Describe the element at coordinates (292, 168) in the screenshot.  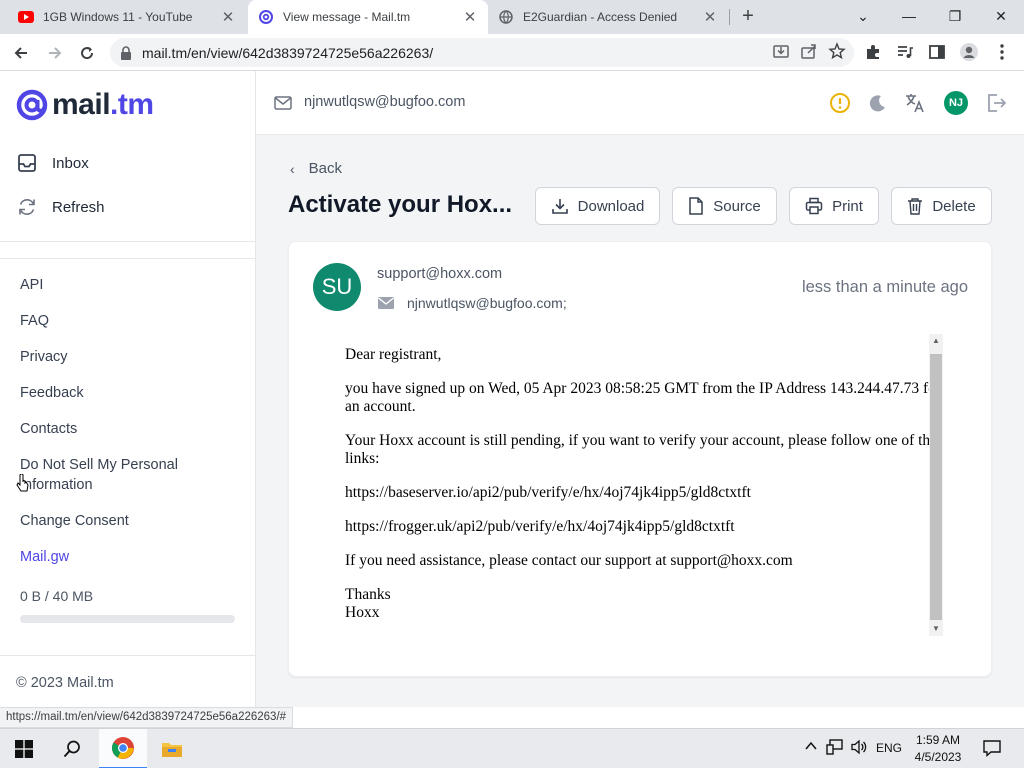
I see `chevron-left-icon: ‹` at that location.